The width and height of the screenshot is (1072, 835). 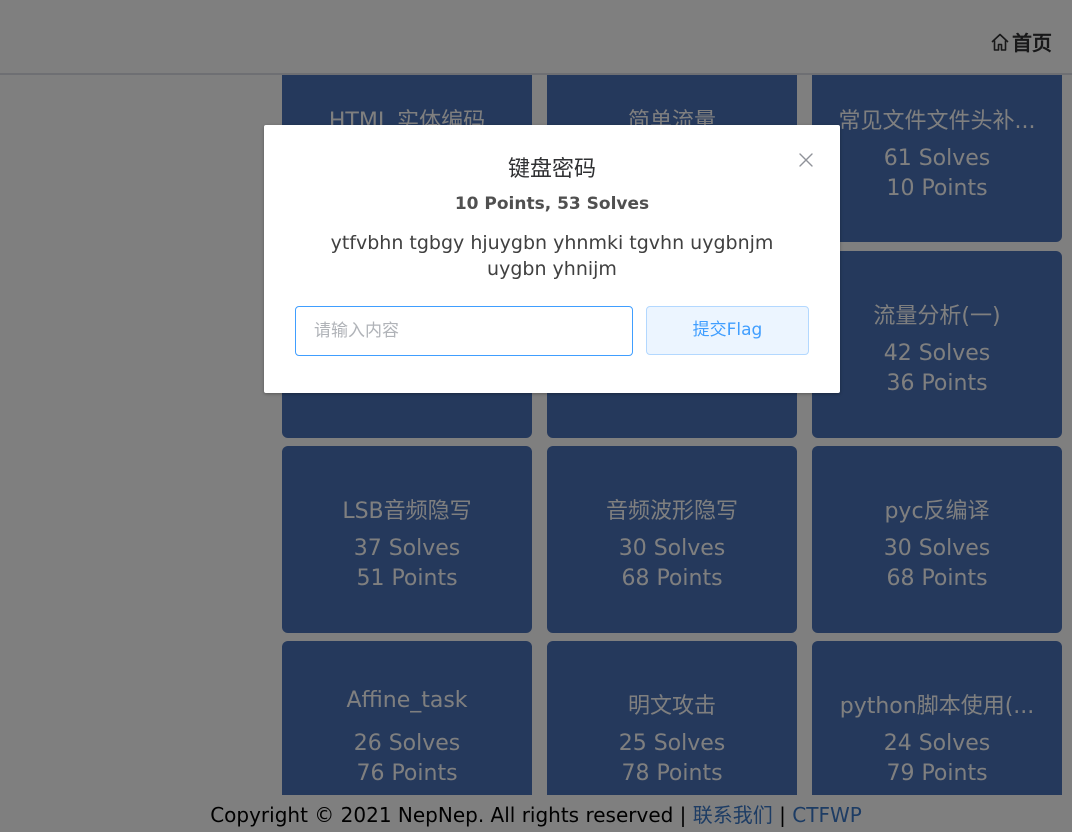 What do you see at coordinates (727, 330) in the screenshot?
I see `submit-flag-button: 提交Flag` at bounding box center [727, 330].